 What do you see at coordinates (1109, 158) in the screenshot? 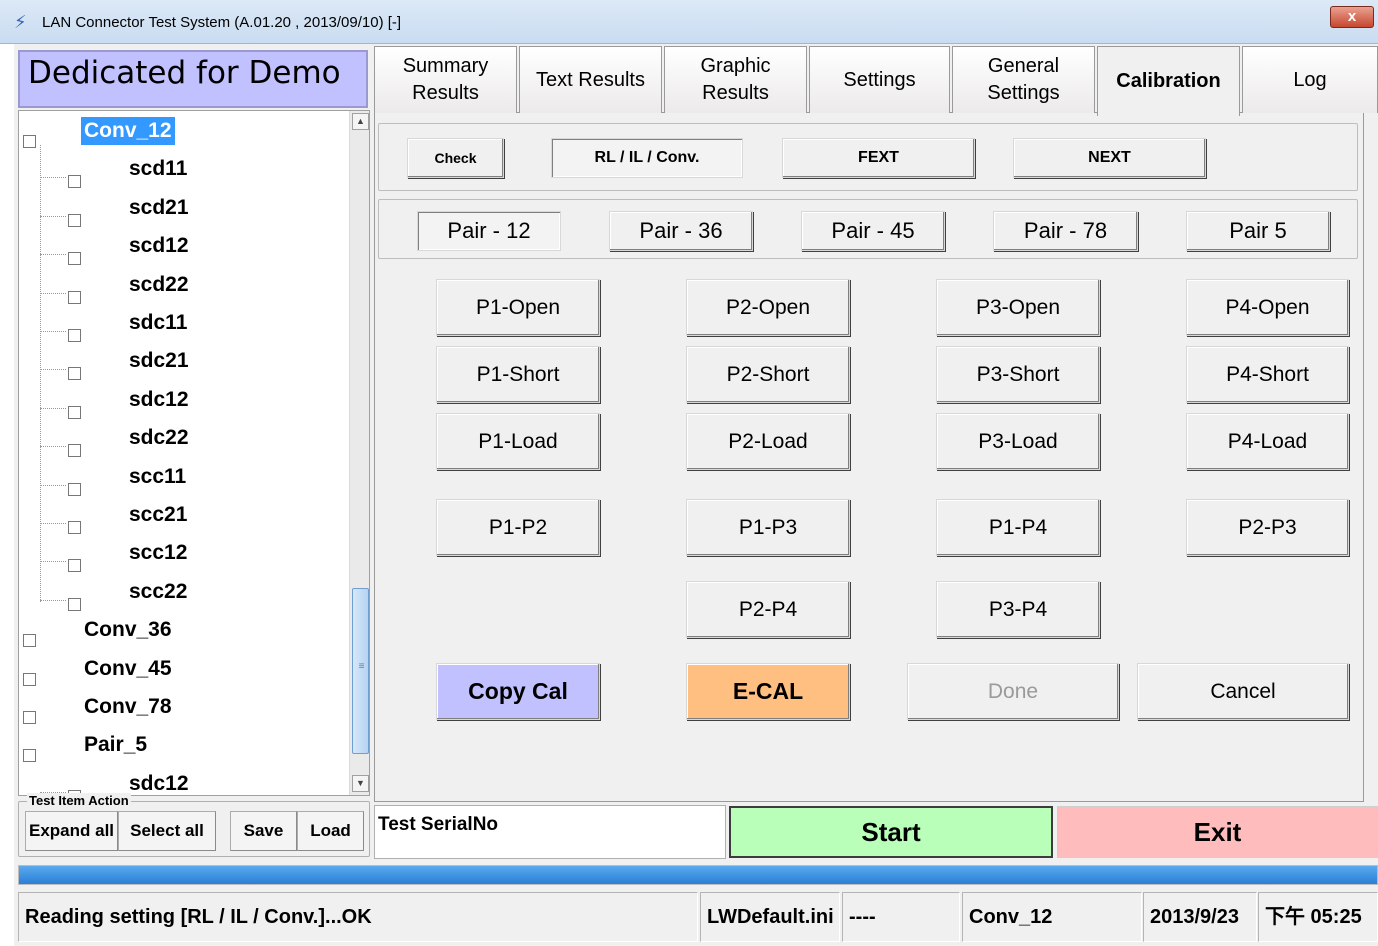
I see `next-button: NEXT` at bounding box center [1109, 158].